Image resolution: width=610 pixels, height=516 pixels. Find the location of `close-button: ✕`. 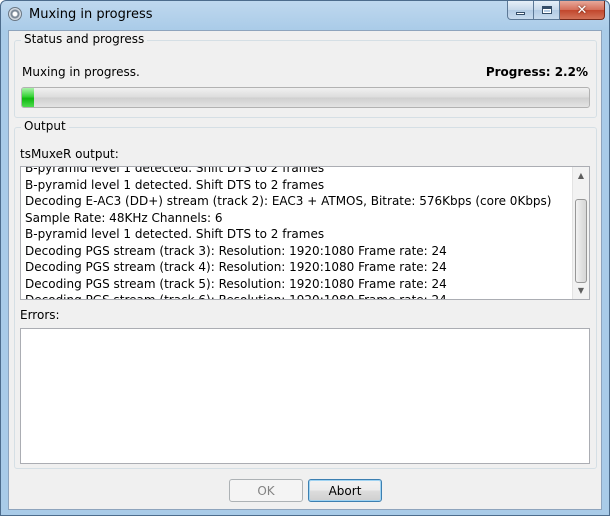

close-button: ✕ is located at coordinates (582, 10).